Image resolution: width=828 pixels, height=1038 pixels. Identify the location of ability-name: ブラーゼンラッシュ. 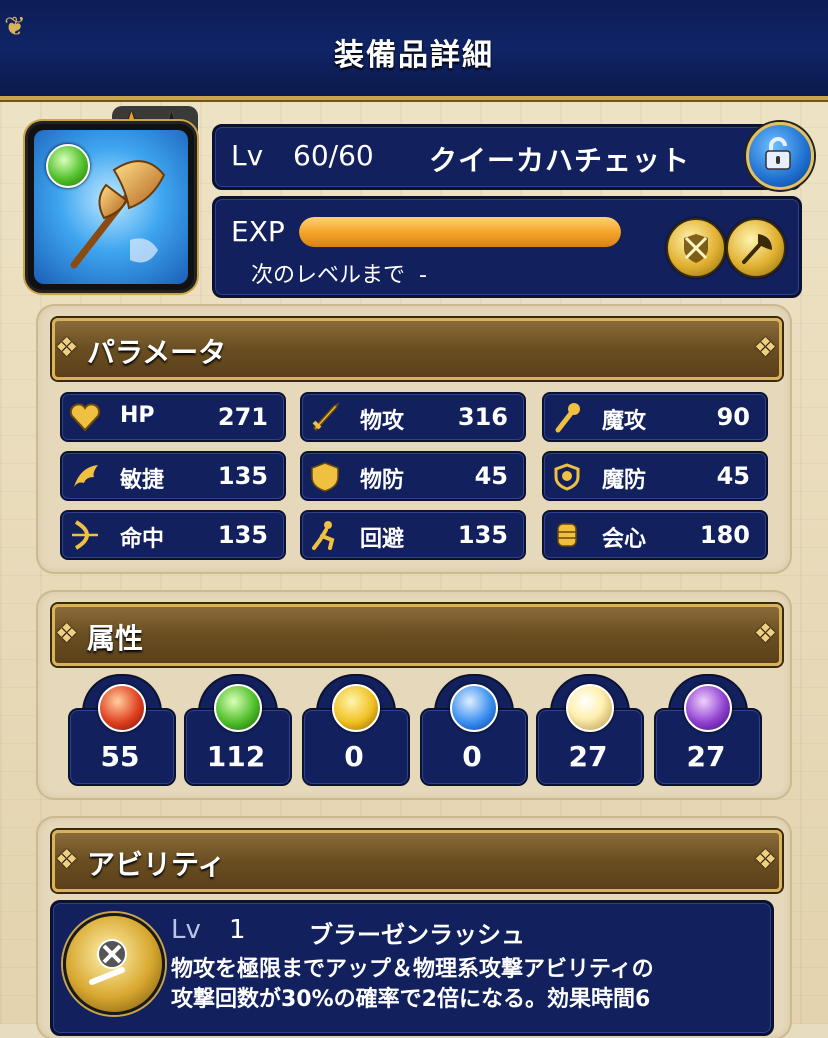
(417, 935).